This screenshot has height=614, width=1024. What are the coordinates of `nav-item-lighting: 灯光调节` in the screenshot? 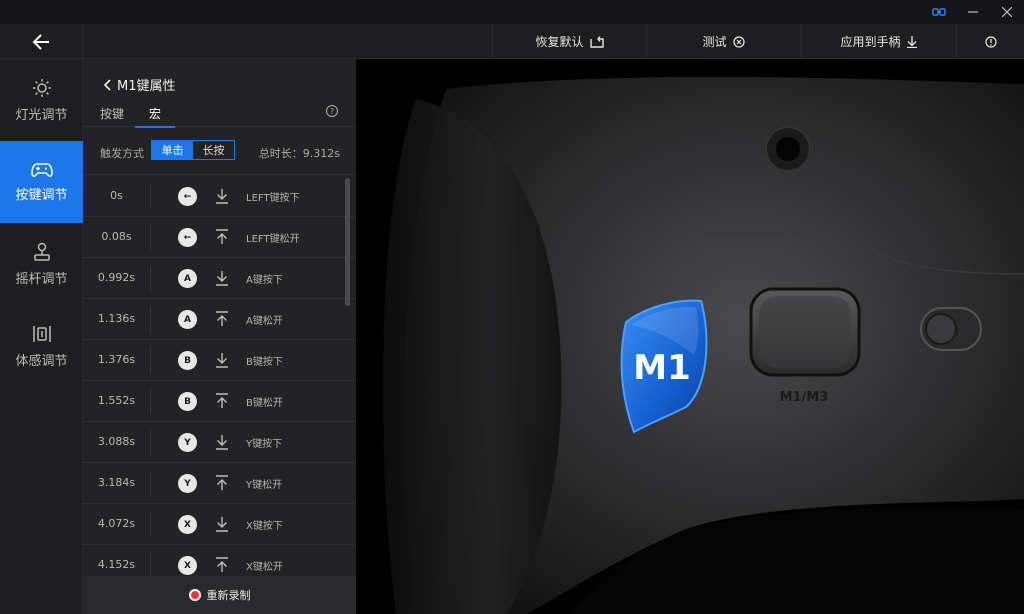 It's located at (41, 100).